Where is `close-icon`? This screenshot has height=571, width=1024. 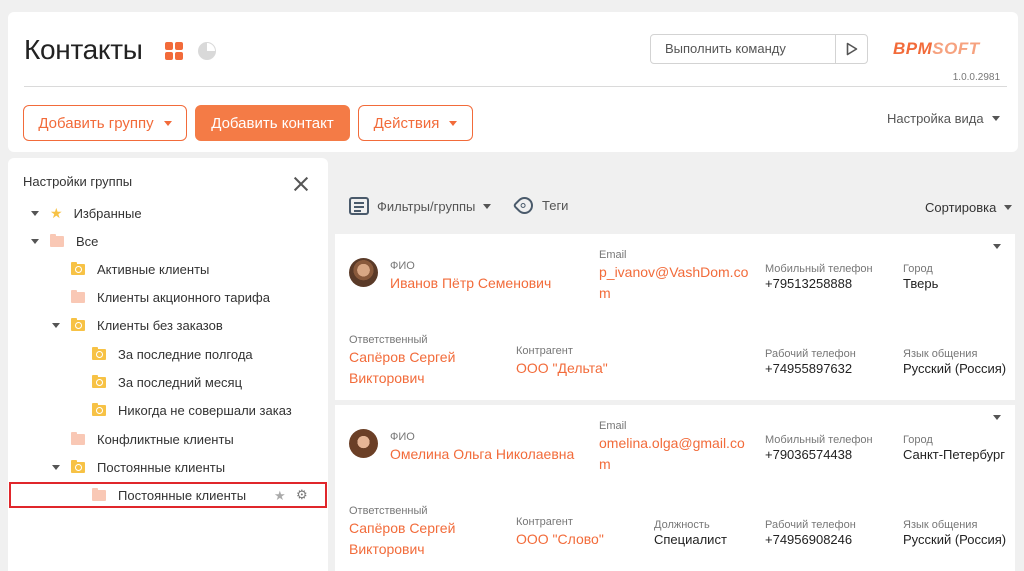 close-icon is located at coordinates (301, 184).